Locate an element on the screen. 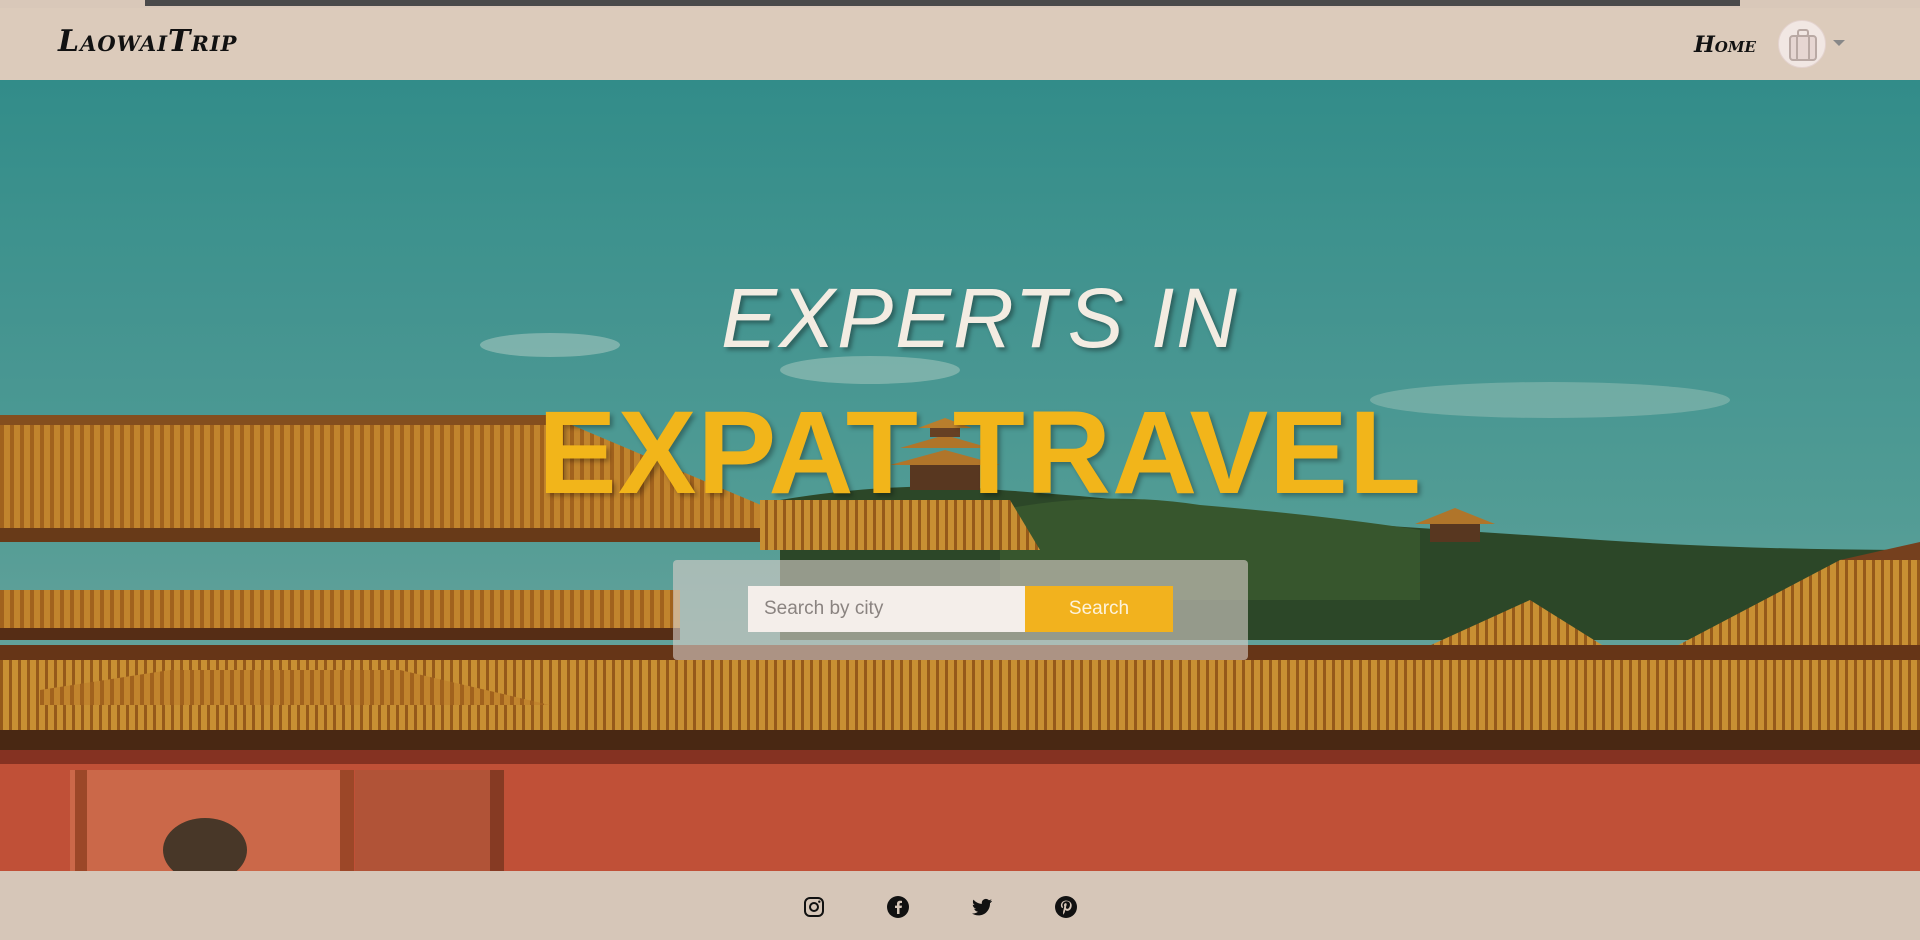 The image size is (1920, 940). hero-title: EXPAT TRAVEL is located at coordinates (980, 453).